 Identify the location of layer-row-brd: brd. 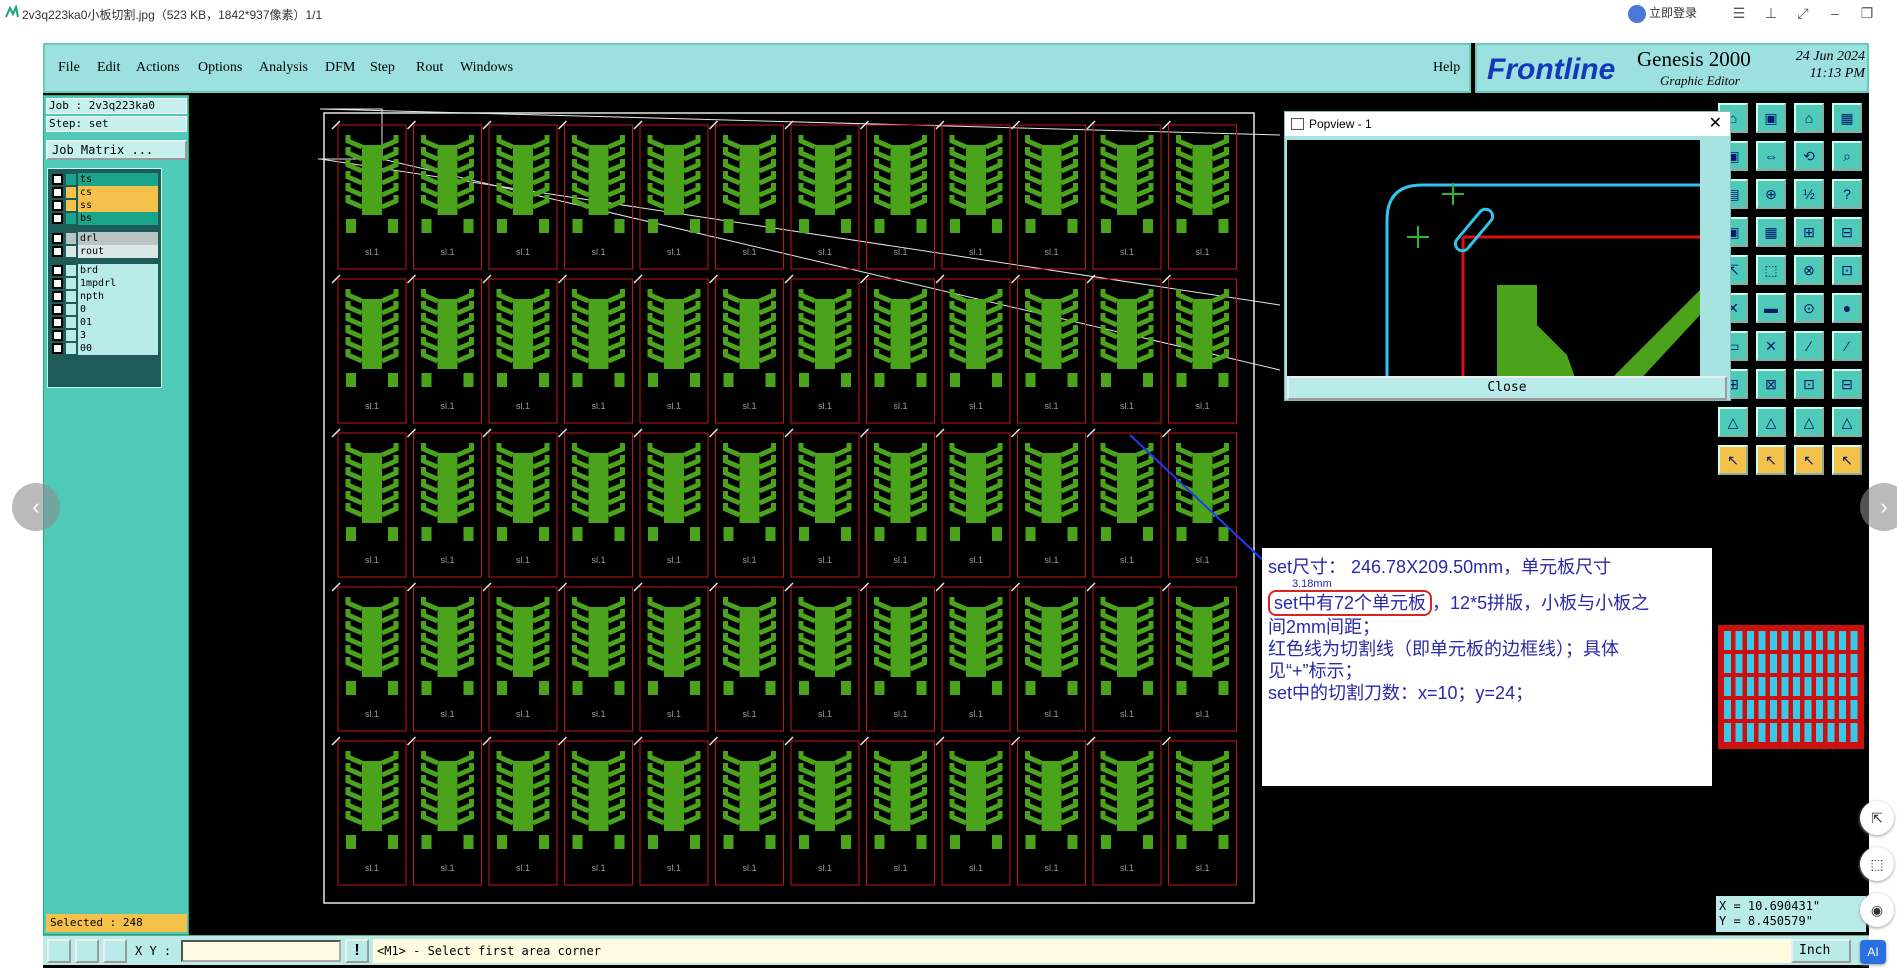
(105, 270).